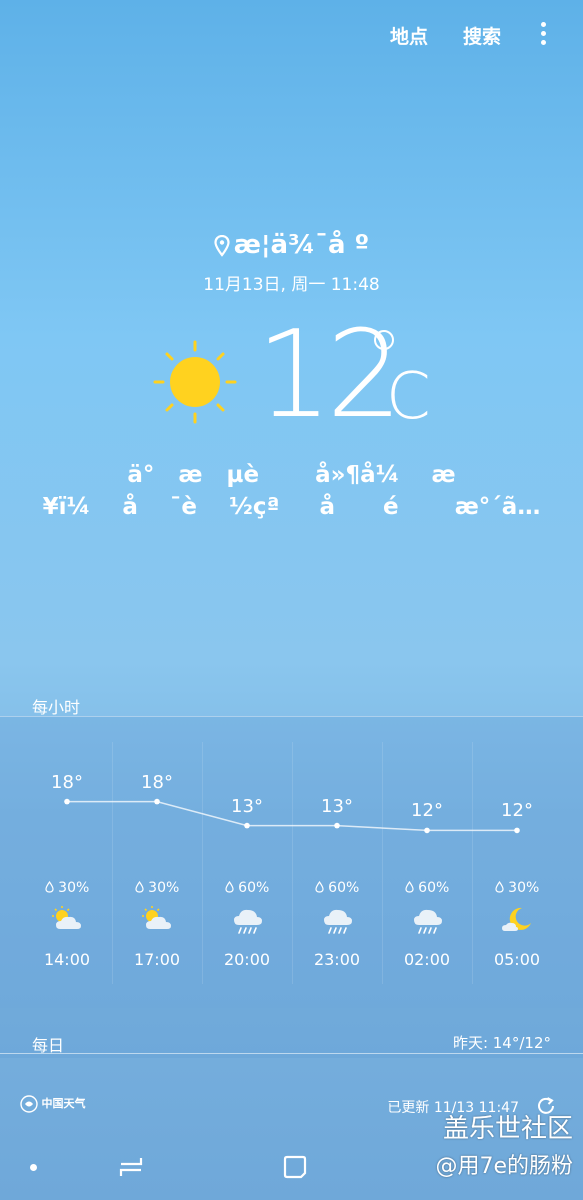 The image size is (583, 1200). I want to click on location-header: æ¦ä¾¯å º, so click(291, 245).